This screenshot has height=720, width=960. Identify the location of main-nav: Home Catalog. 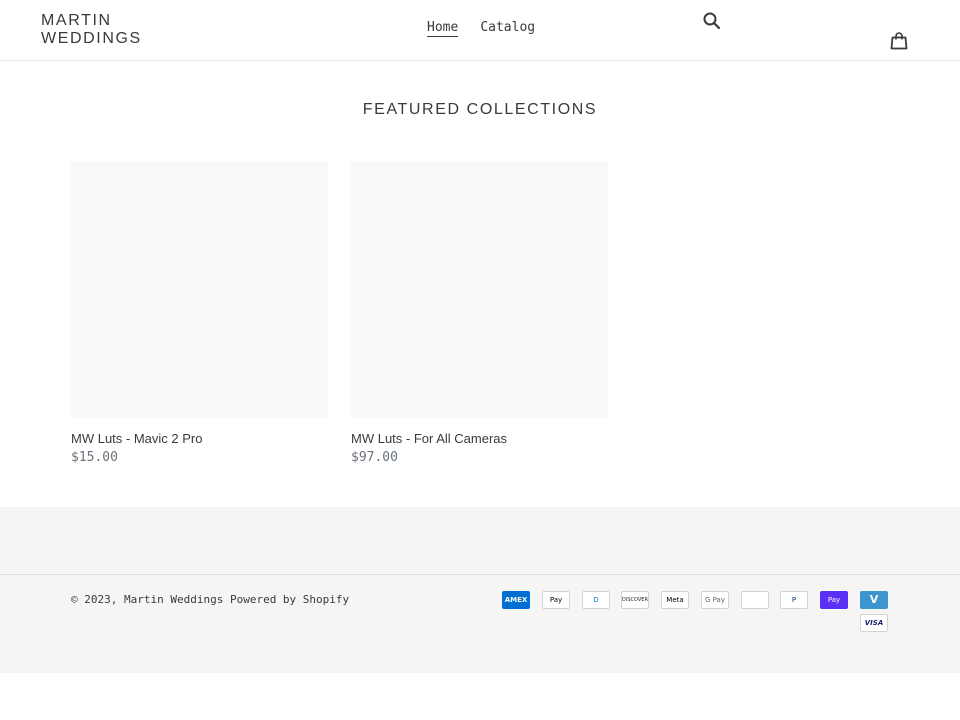
(481, 28).